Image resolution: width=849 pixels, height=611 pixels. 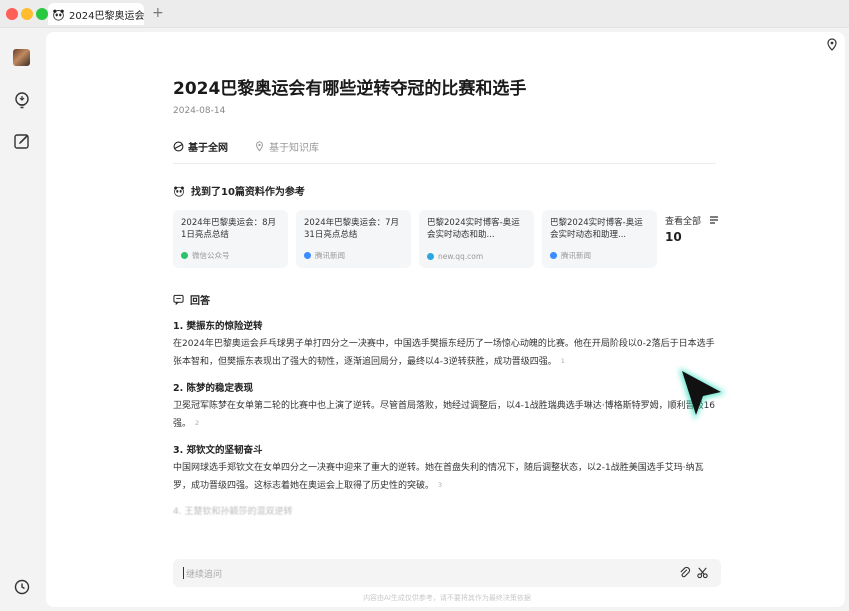 I want to click on reference-card: 2024年巴黎奥运会：7月31日亮点总结 腾讯新闻, so click(x=353, y=239).